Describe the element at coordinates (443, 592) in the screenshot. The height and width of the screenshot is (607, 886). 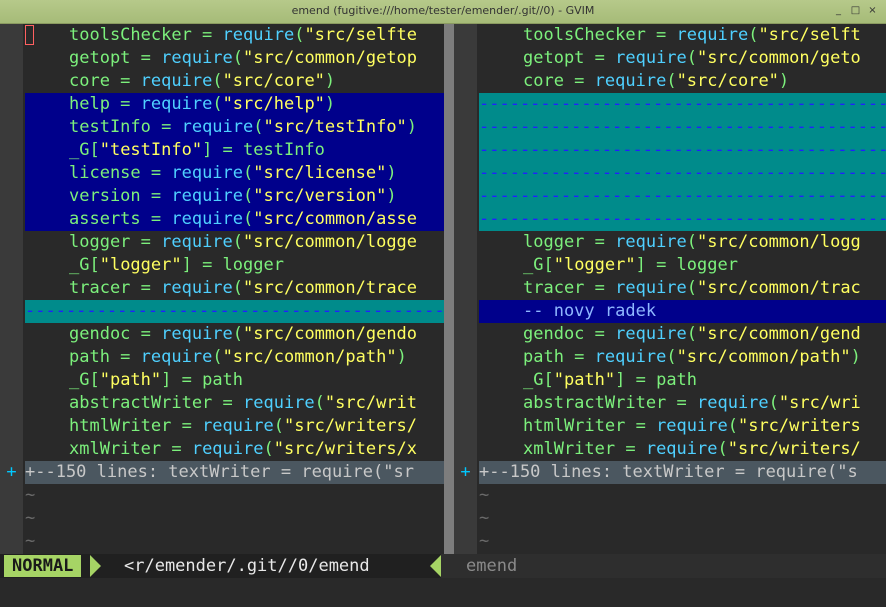
I see `command-line` at that location.